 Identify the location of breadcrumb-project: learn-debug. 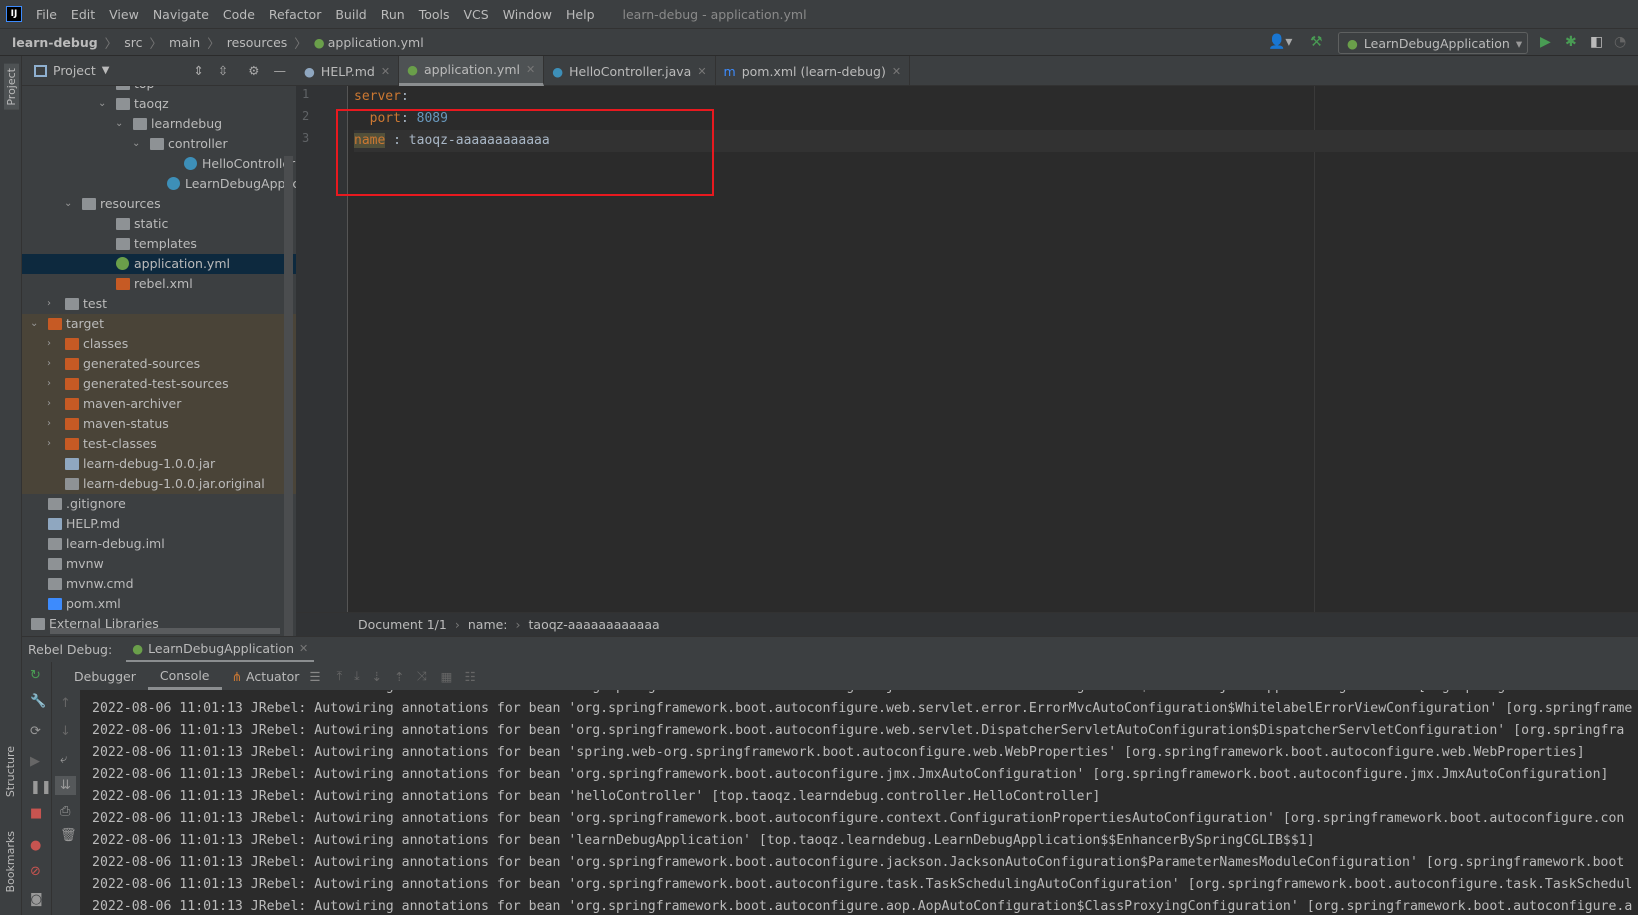
(55, 42).